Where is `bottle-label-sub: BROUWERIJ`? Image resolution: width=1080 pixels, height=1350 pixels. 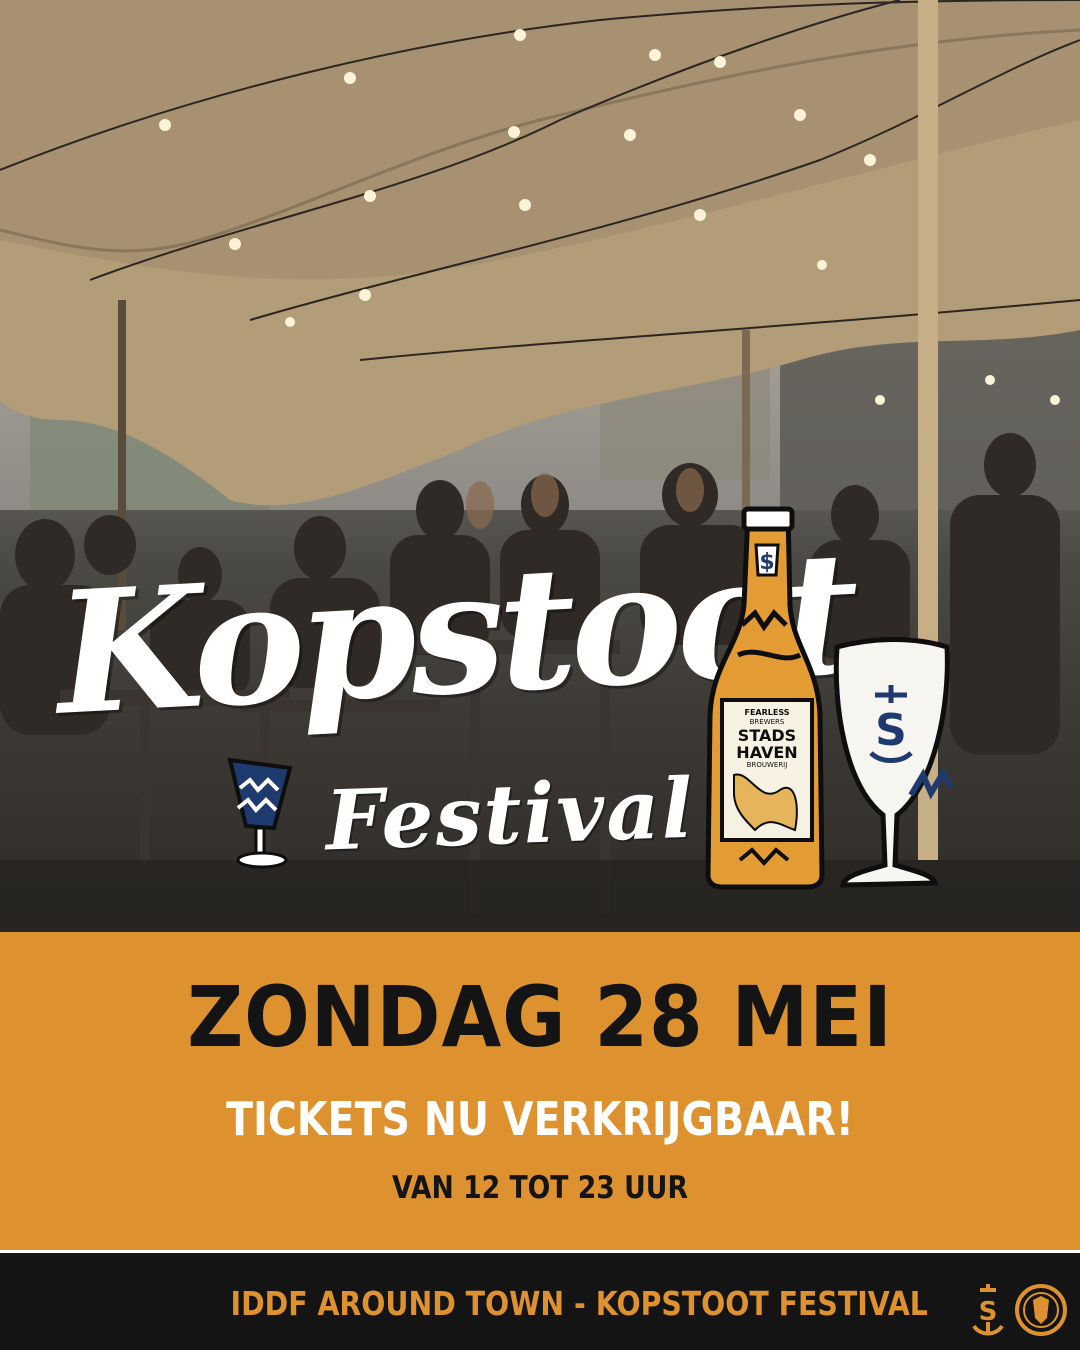 bottle-label-sub: BROUWERIJ is located at coordinates (767, 765).